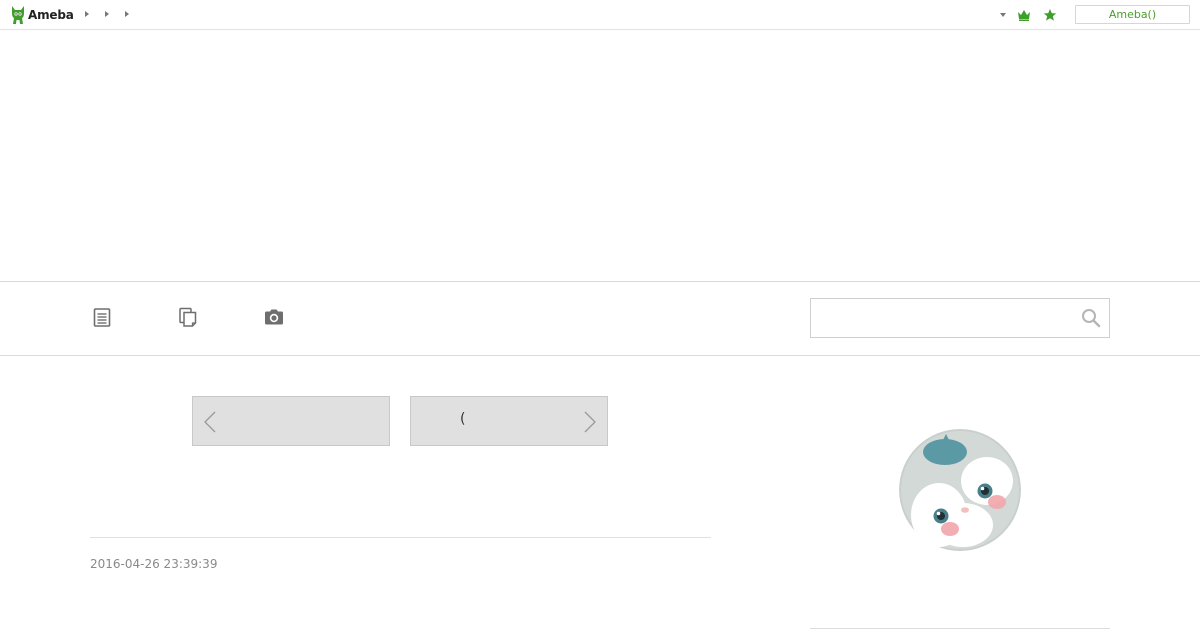 The width and height of the screenshot is (1200, 630). I want to click on content-divider, so click(400, 537).